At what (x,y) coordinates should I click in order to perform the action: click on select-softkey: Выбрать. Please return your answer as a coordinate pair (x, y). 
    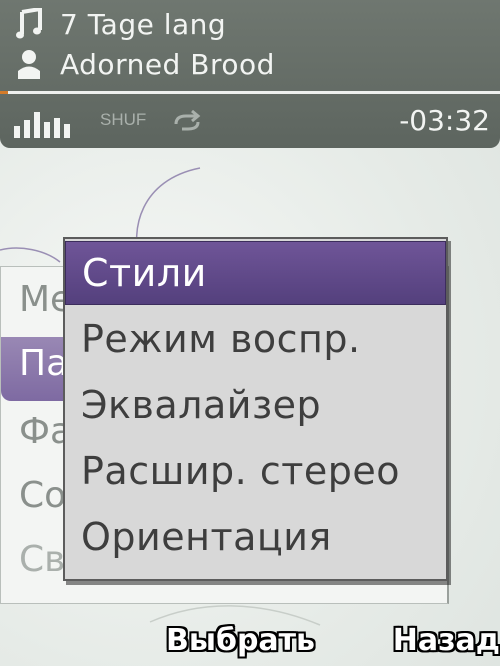
    Looking at the image, I should click on (240, 640).